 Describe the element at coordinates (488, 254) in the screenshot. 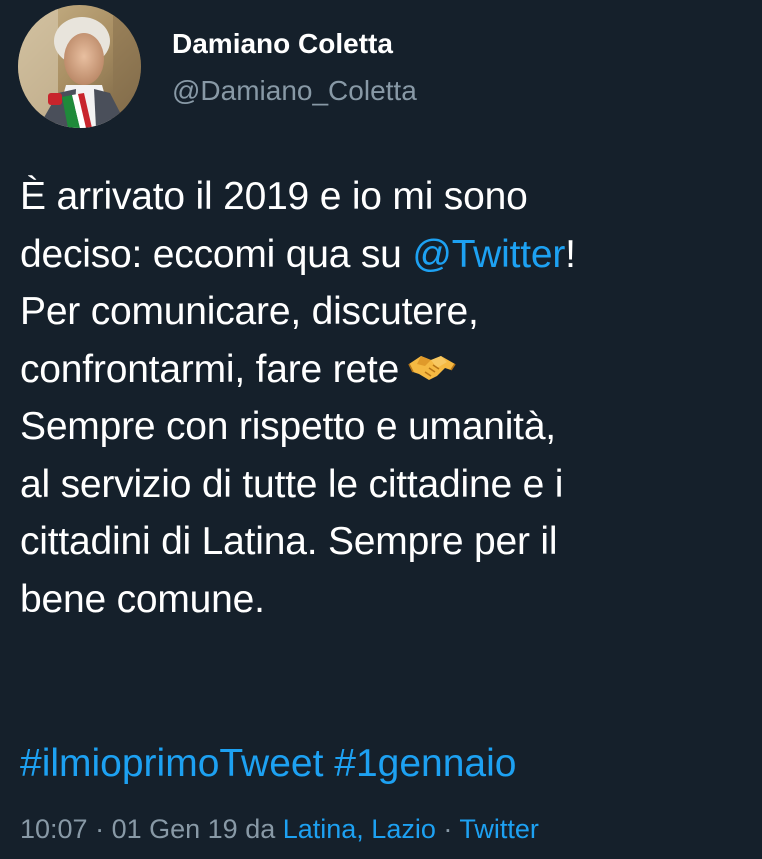

I see `mention-link: @Twitter` at that location.